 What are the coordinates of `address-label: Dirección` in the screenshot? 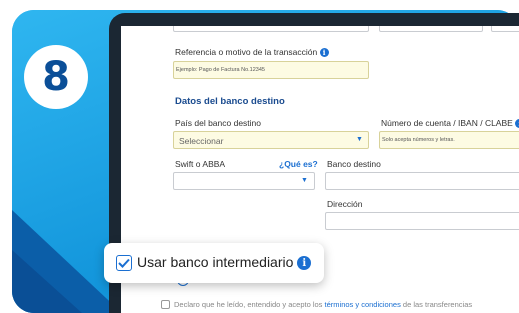 It's located at (345, 204).